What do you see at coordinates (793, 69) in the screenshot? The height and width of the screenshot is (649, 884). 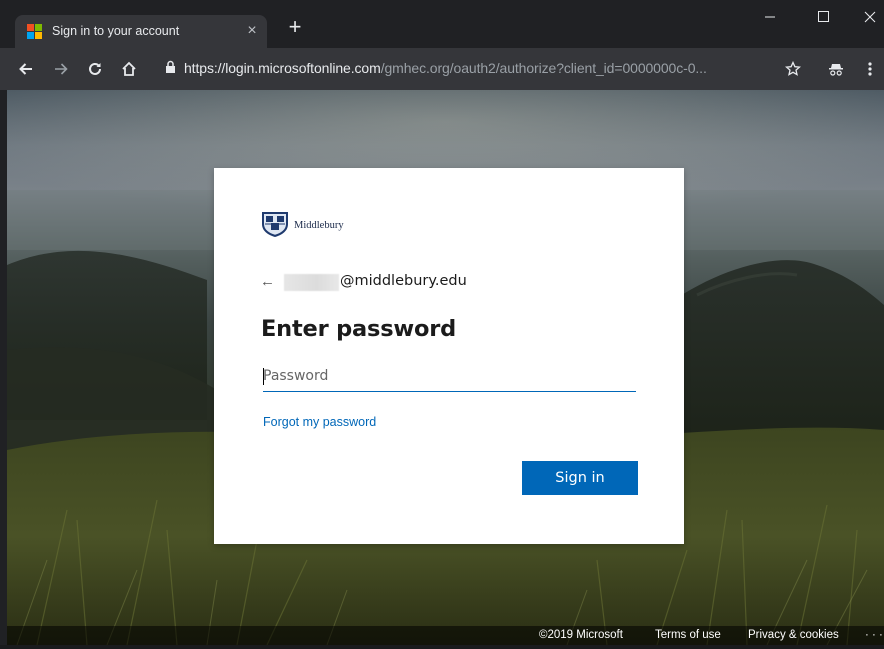 I see `star-icon` at bounding box center [793, 69].